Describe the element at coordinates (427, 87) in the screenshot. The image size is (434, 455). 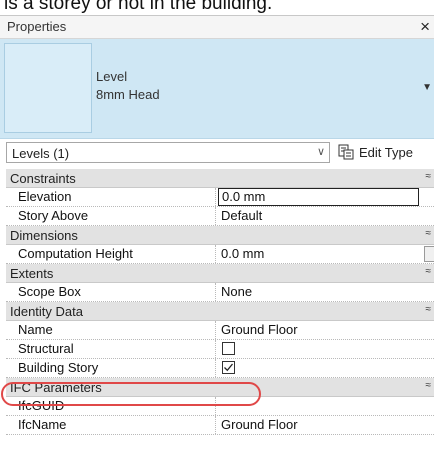
I see `chevron-down-icon: ▼` at that location.